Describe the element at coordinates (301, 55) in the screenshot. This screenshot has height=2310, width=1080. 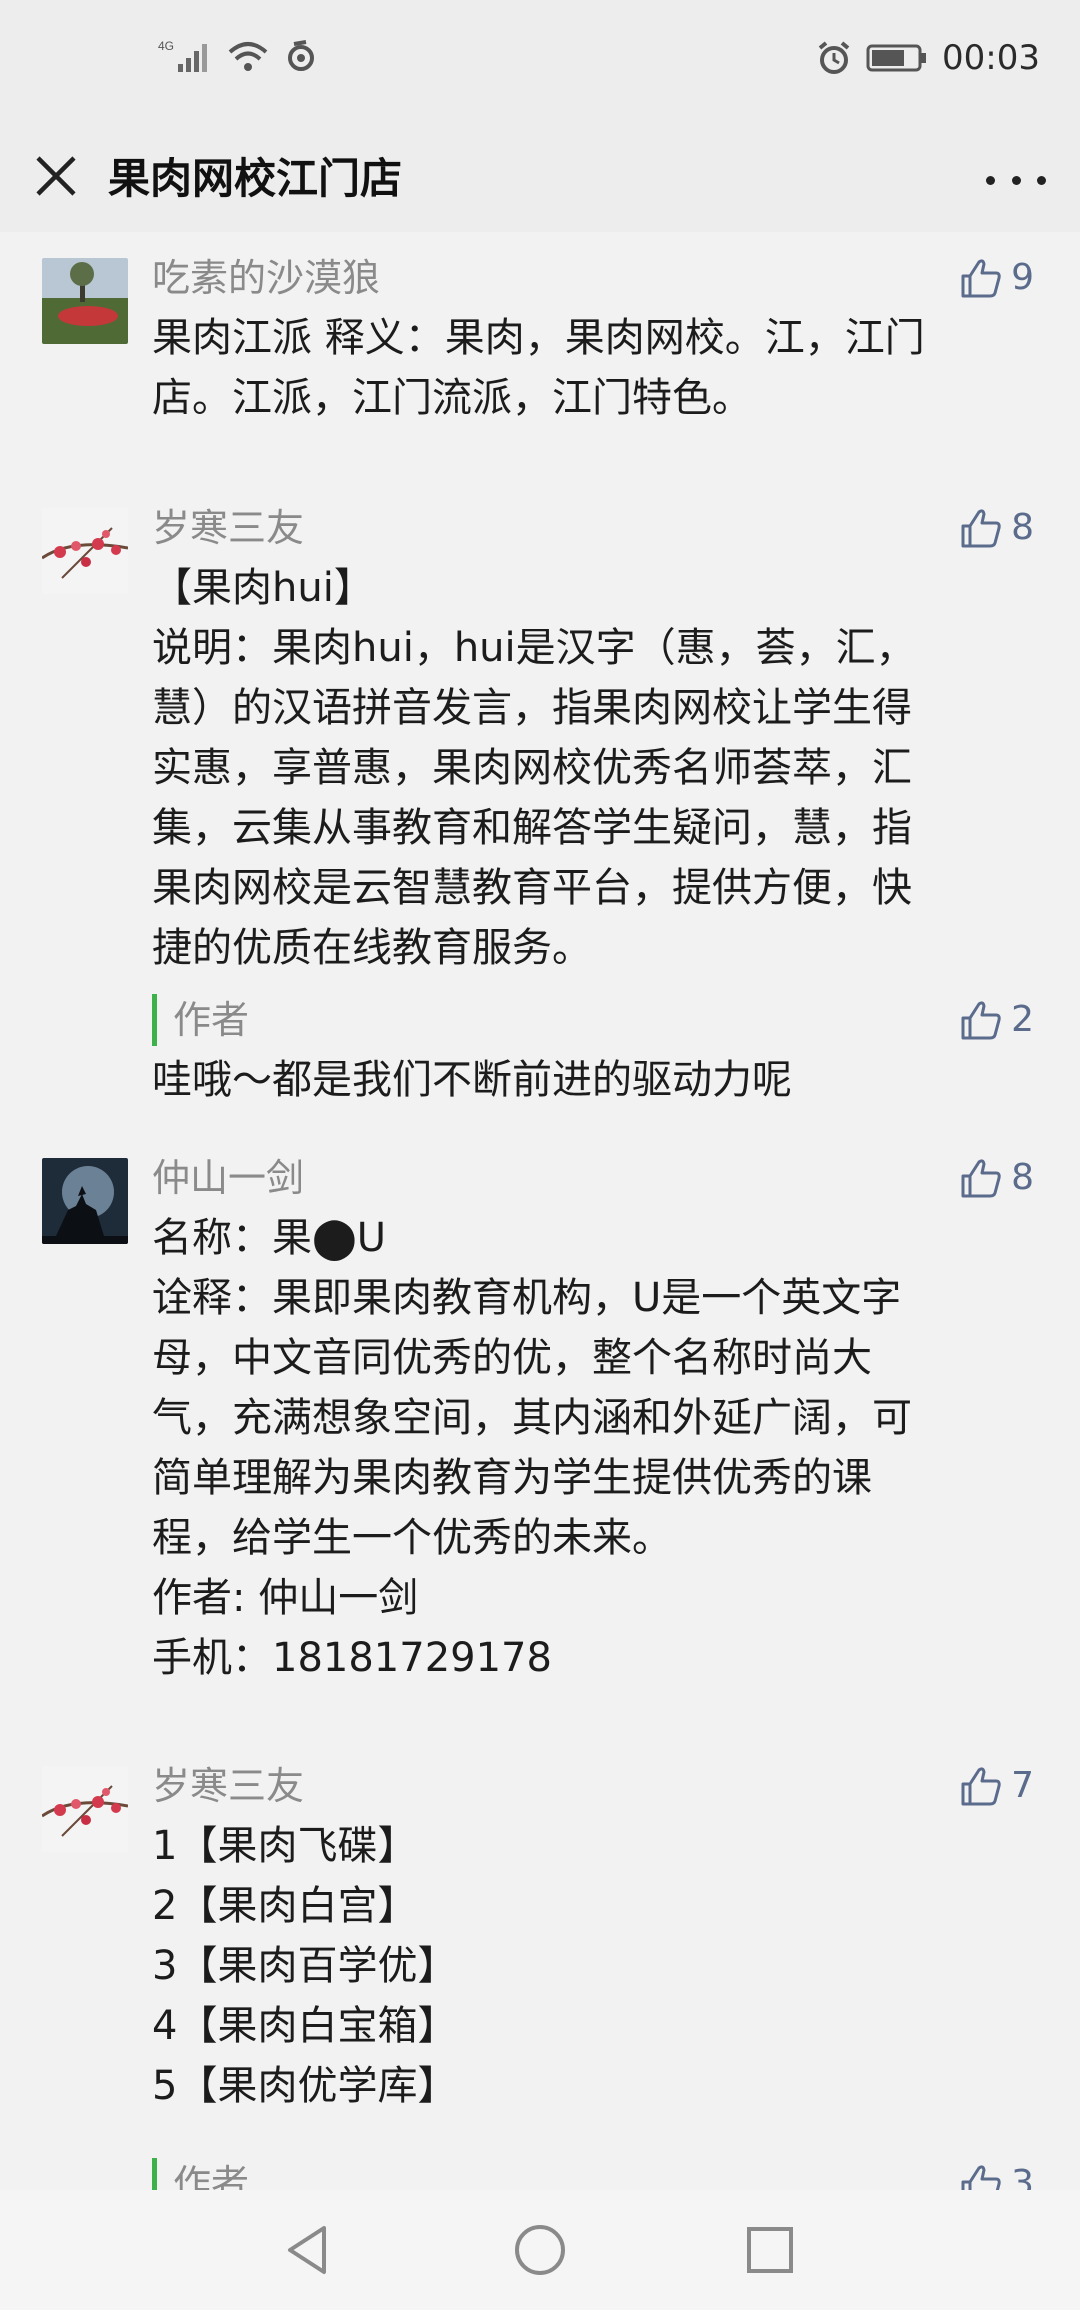
I see `sync-icon` at that location.